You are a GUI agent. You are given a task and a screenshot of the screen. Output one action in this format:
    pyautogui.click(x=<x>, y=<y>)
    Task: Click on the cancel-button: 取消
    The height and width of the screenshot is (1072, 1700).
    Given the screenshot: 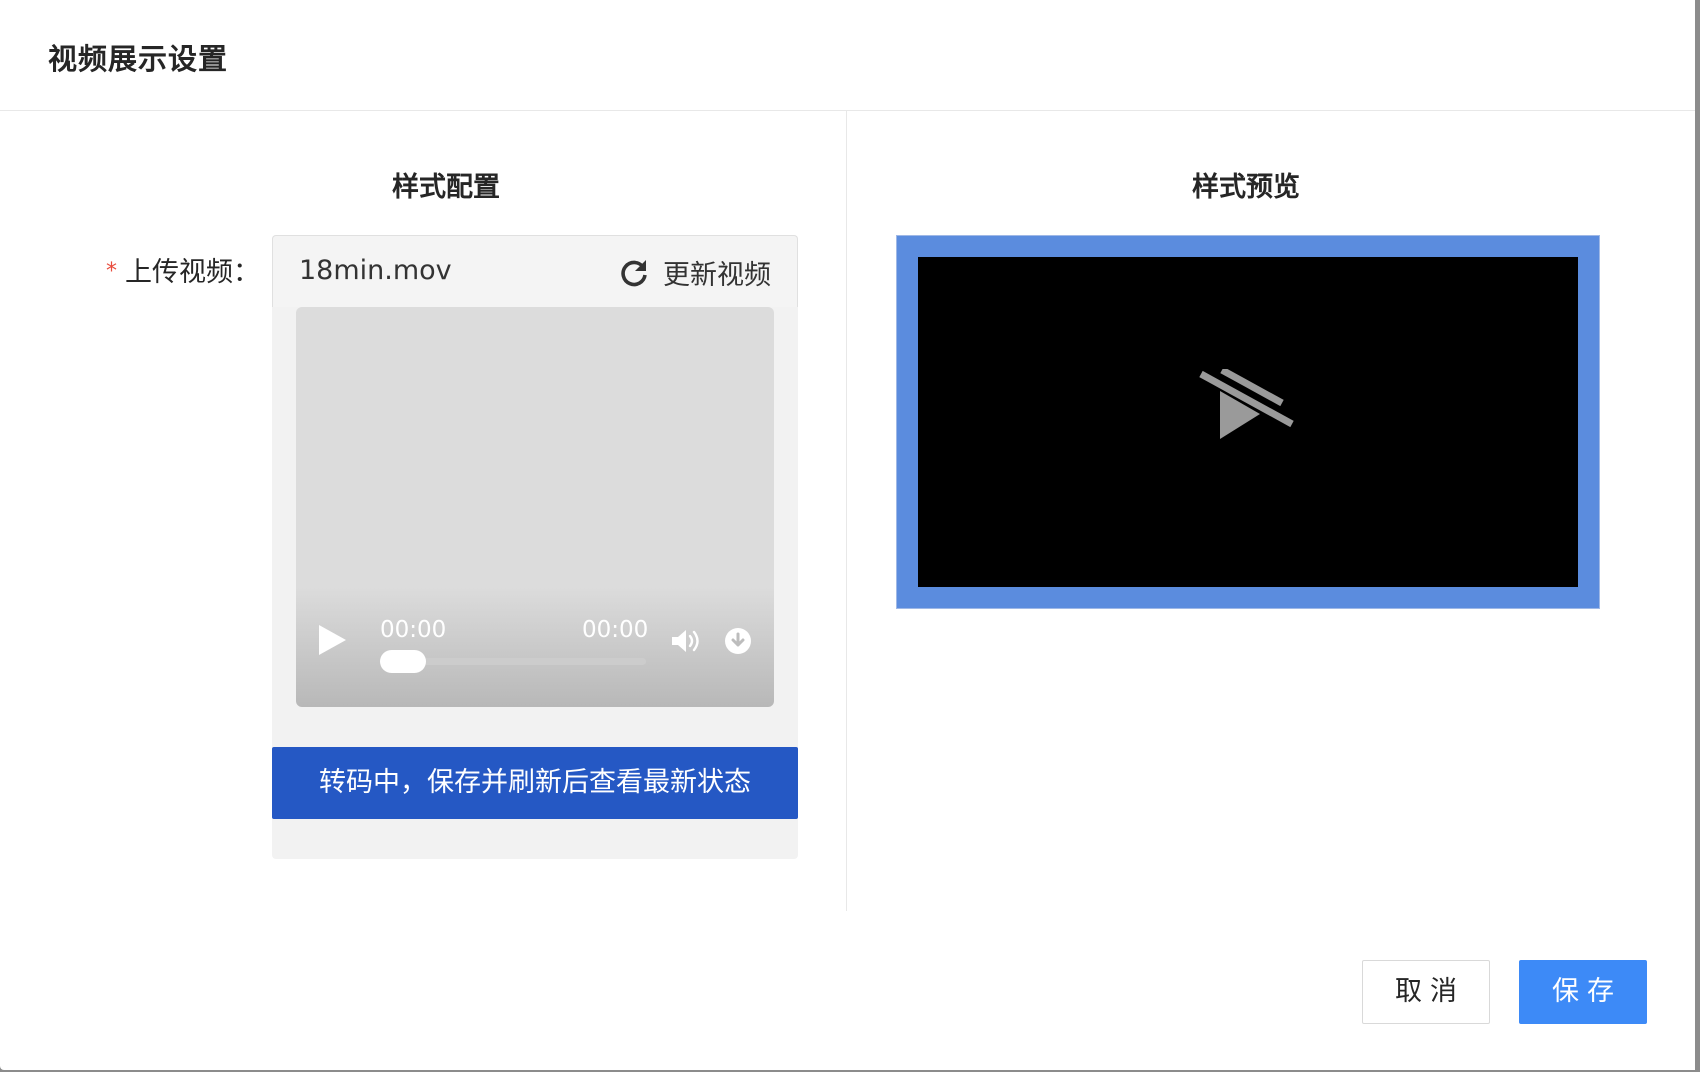 What is the action you would take?
    pyautogui.click(x=1426, y=992)
    